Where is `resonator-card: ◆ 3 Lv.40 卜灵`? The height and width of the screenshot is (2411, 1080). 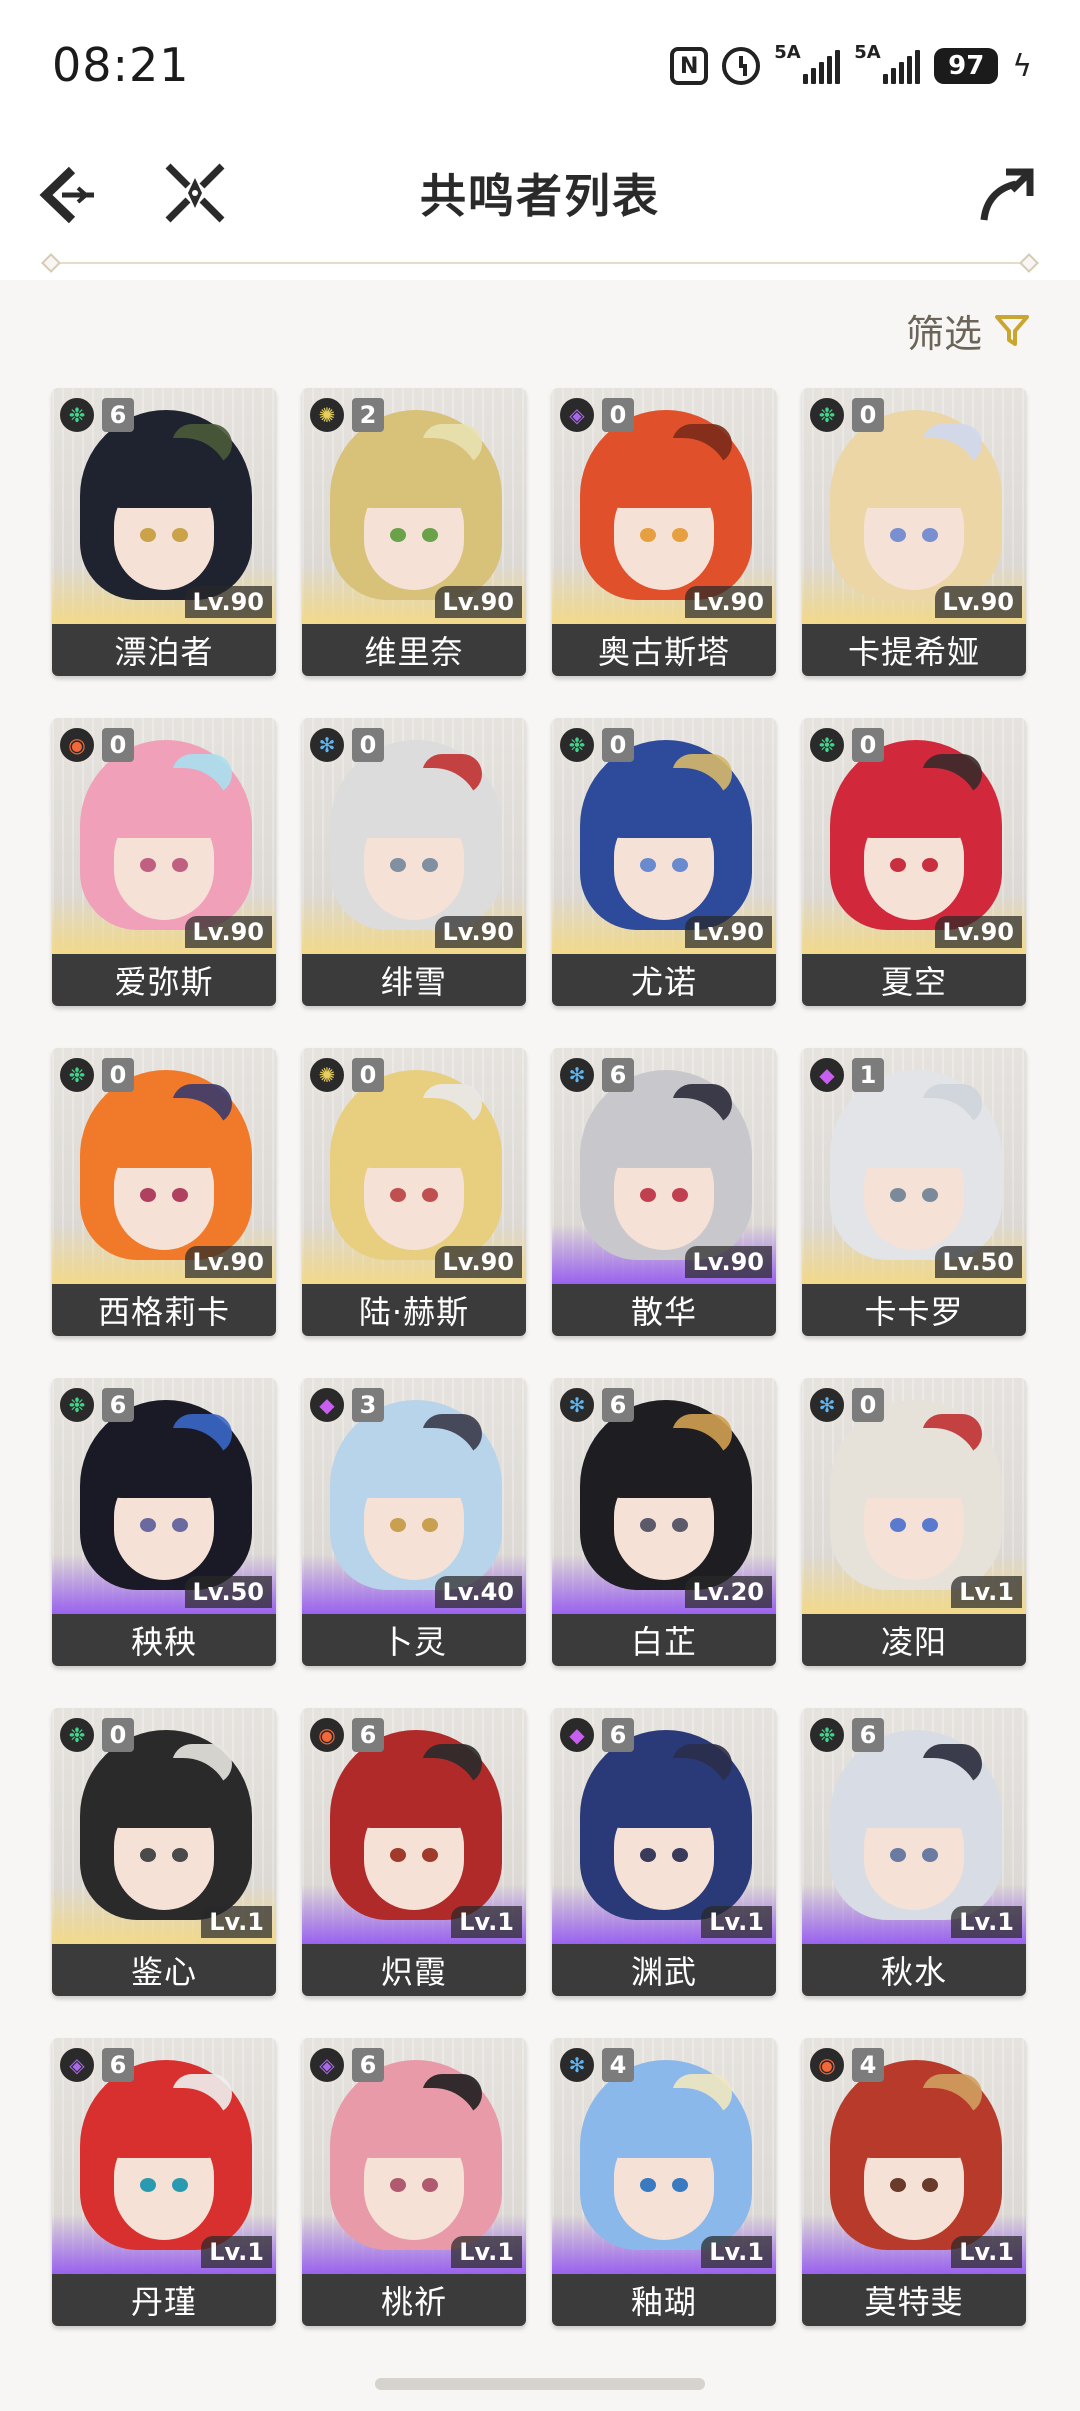 resonator-card: ◆ 3 Lv.40 卜灵 is located at coordinates (414, 1522).